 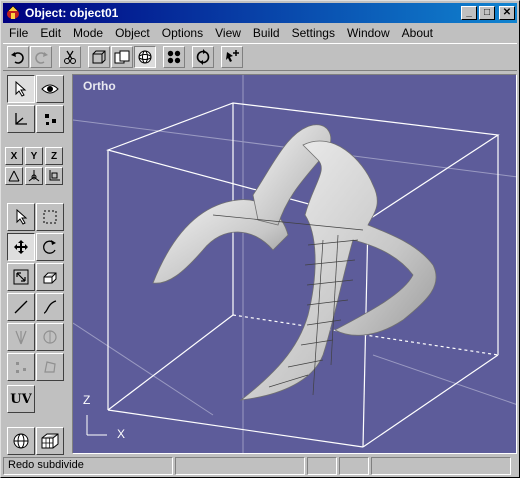 I want to click on lathe-icon, so click(x=50, y=337).